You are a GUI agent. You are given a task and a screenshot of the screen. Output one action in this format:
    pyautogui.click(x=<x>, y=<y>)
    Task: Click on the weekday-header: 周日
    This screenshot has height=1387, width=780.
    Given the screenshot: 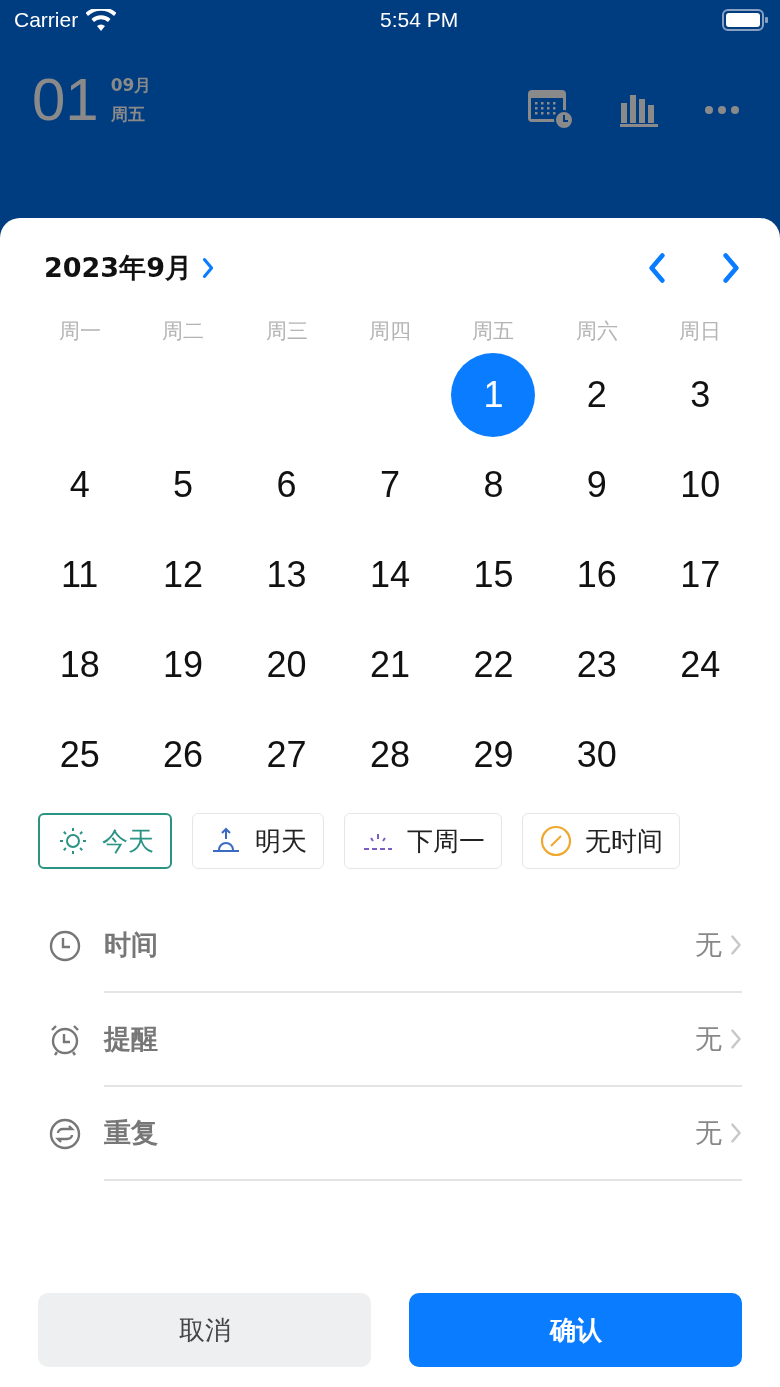 What is the action you would take?
    pyautogui.click(x=700, y=331)
    